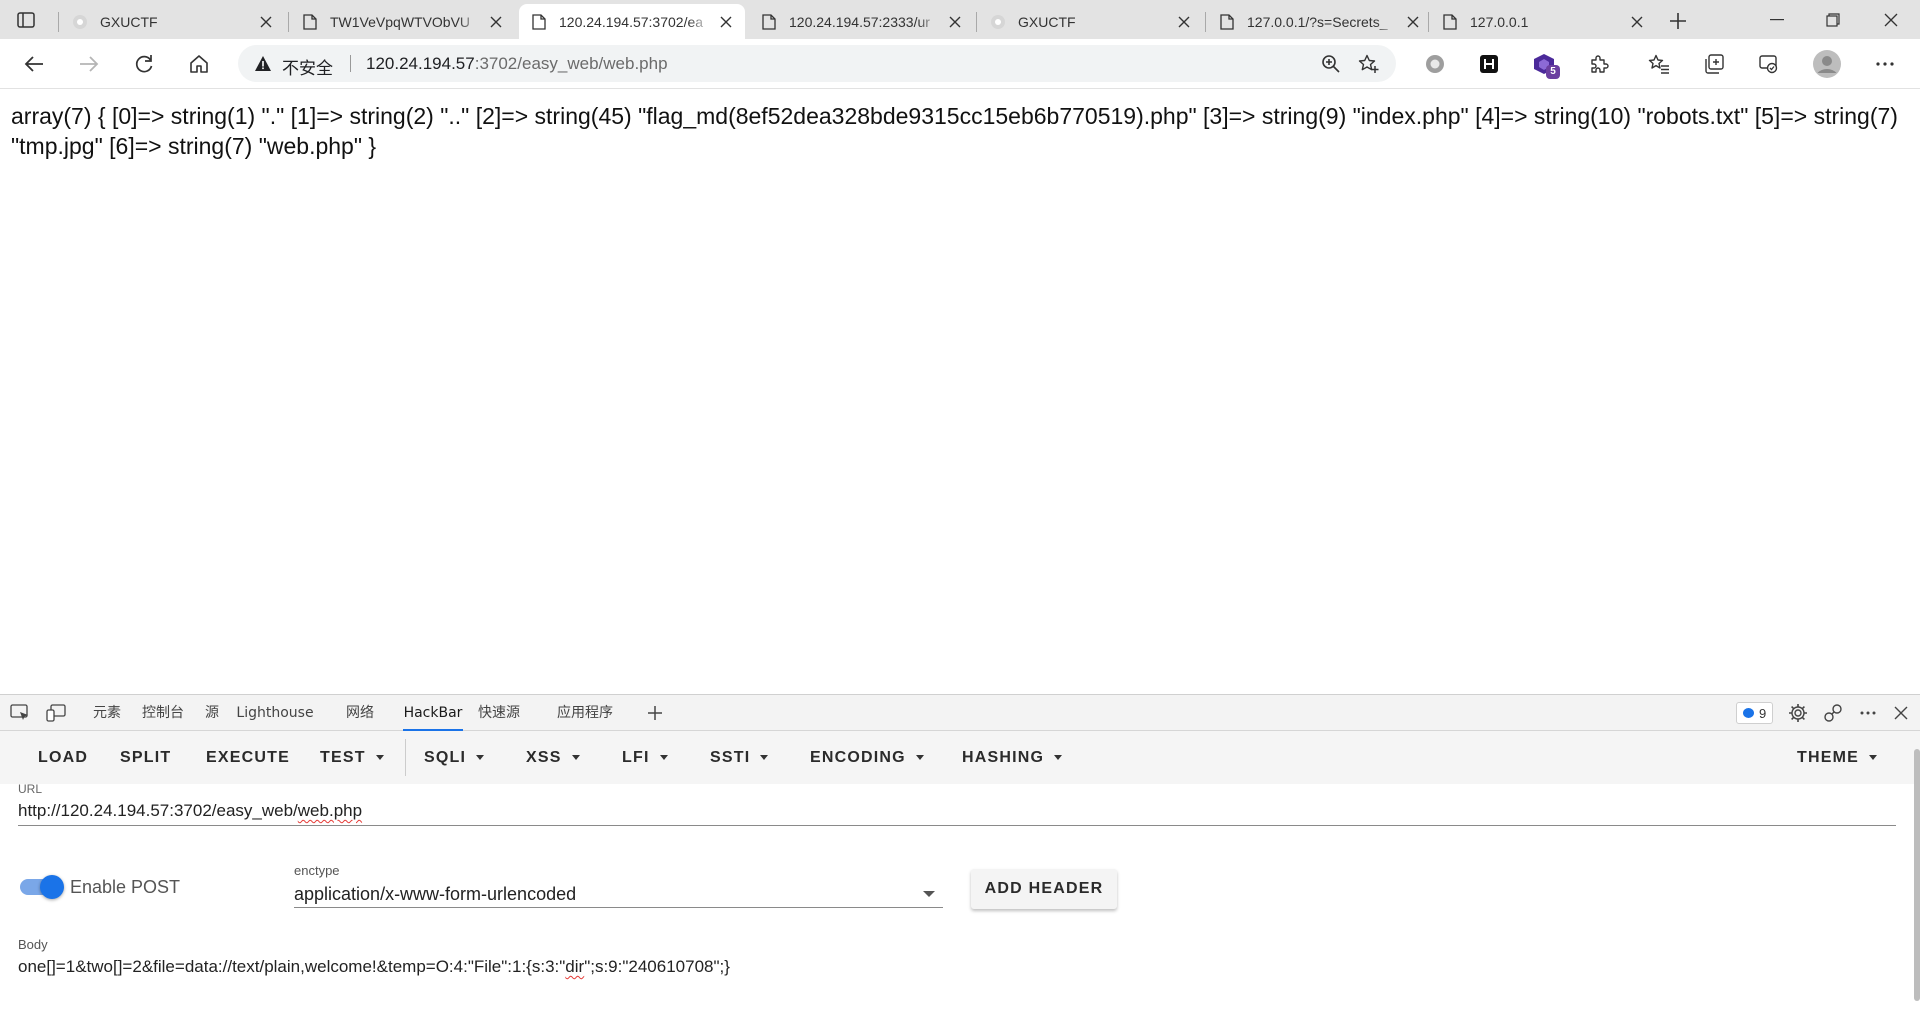 This screenshot has height=1031, width=1920. What do you see at coordinates (402, 21) in the screenshot?
I see `tab-base64: TW1VeVpqWTVObVU` at bounding box center [402, 21].